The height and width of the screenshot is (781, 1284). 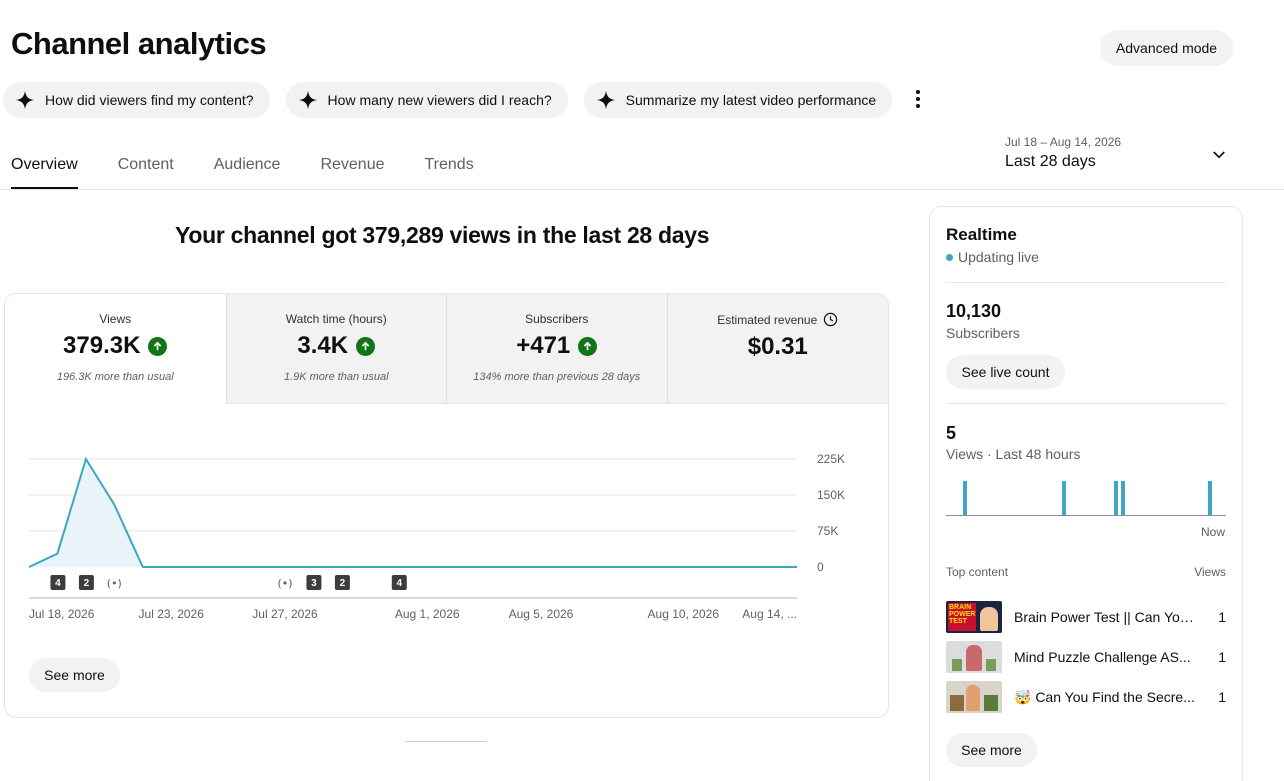 What do you see at coordinates (285, 614) in the screenshot?
I see `x-tick-label: Jul 27, 2026` at bounding box center [285, 614].